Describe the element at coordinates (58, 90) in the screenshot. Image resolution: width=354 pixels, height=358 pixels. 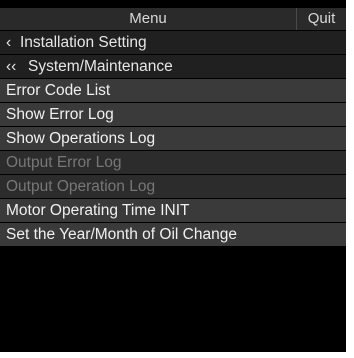
I see `menu-item-label: Error Code List` at that location.